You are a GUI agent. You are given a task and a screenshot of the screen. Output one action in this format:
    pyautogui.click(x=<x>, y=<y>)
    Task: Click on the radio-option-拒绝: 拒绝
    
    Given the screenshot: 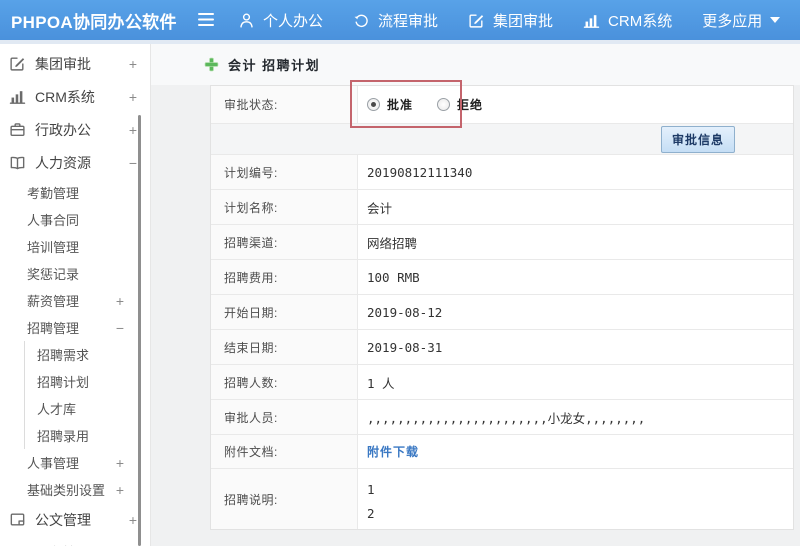 What is the action you would take?
    pyautogui.click(x=460, y=104)
    